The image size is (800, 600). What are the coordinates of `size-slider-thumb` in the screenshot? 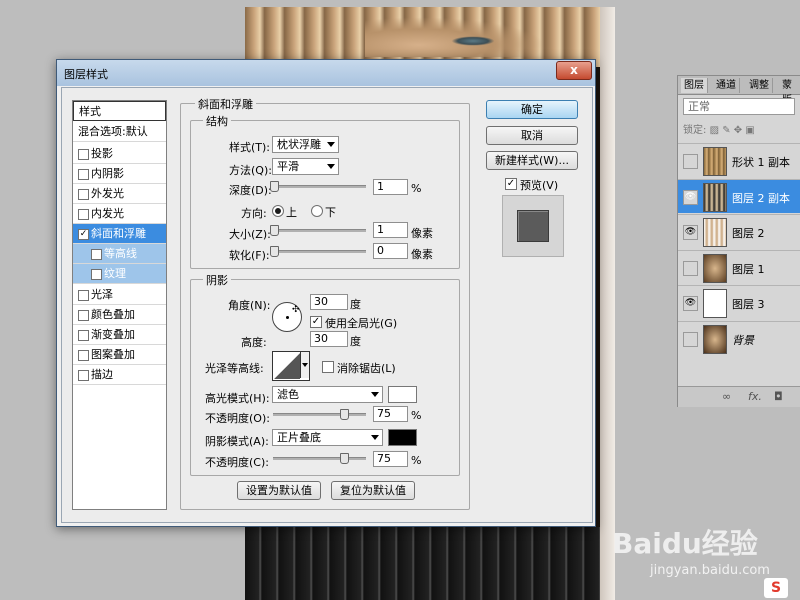 It's located at (274, 230).